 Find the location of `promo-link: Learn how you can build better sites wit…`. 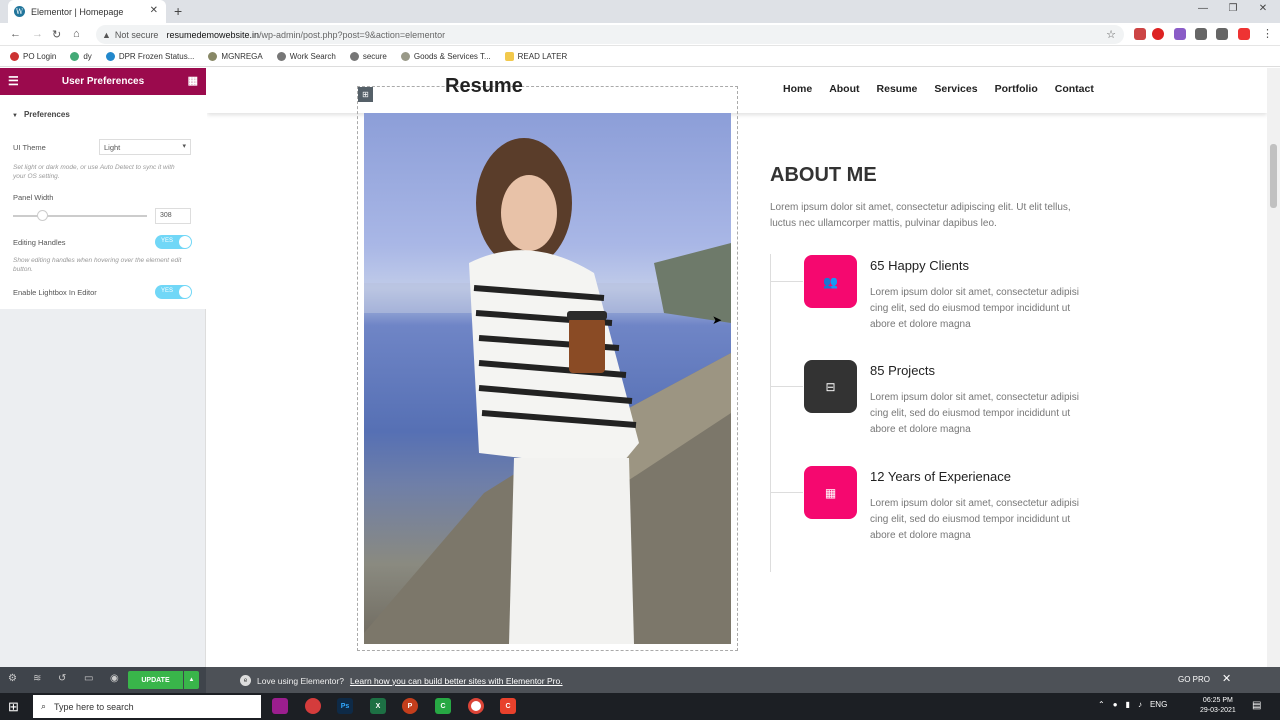

promo-link: Learn how you can build better sites wit… is located at coordinates (456, 681).